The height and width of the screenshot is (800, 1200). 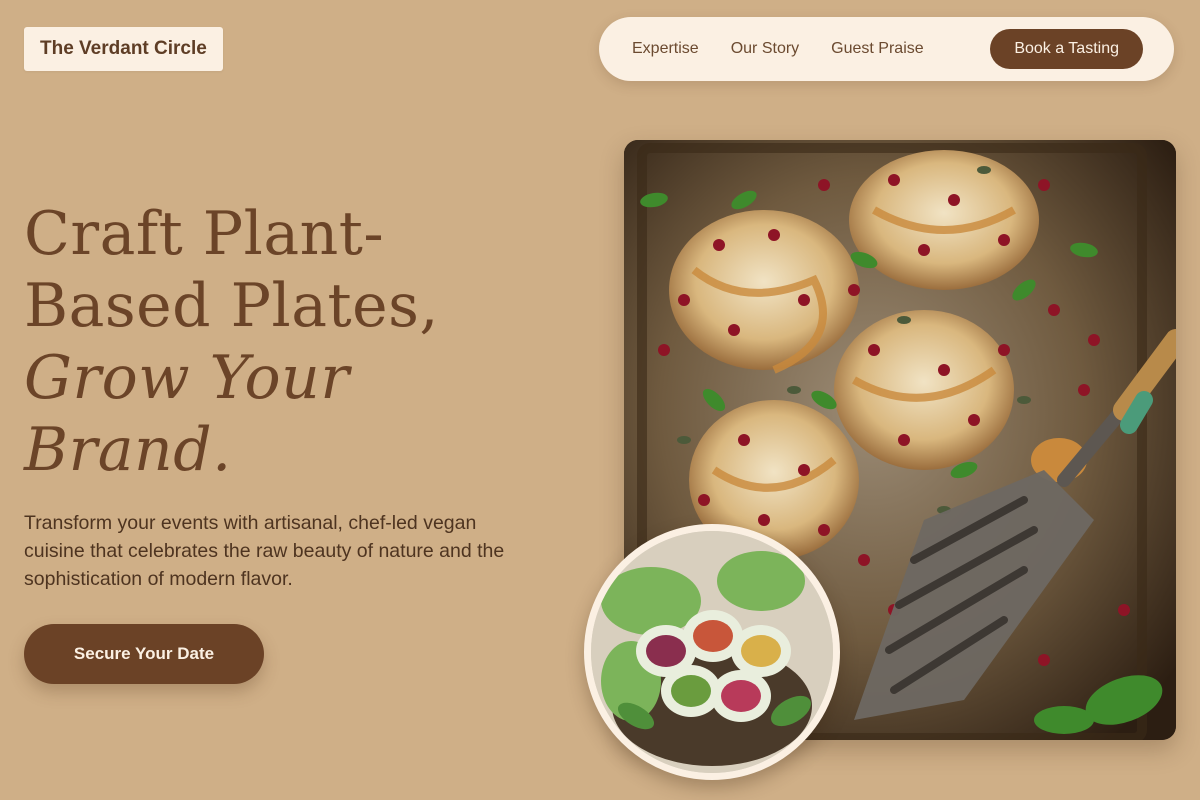 I want to click on headline-line-4: Brand., so click(x=128, y=450).